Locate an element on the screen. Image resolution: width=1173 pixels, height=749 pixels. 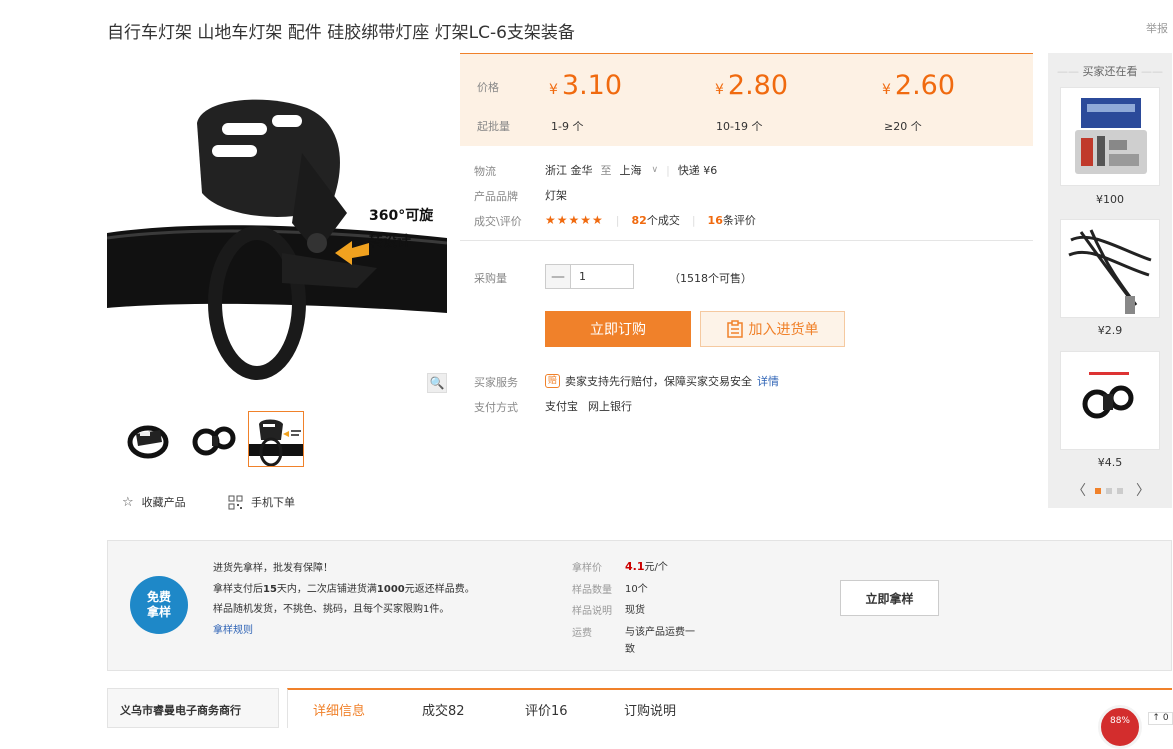
sample-price: 4.1元/个 is located at coordinates (646, 565).